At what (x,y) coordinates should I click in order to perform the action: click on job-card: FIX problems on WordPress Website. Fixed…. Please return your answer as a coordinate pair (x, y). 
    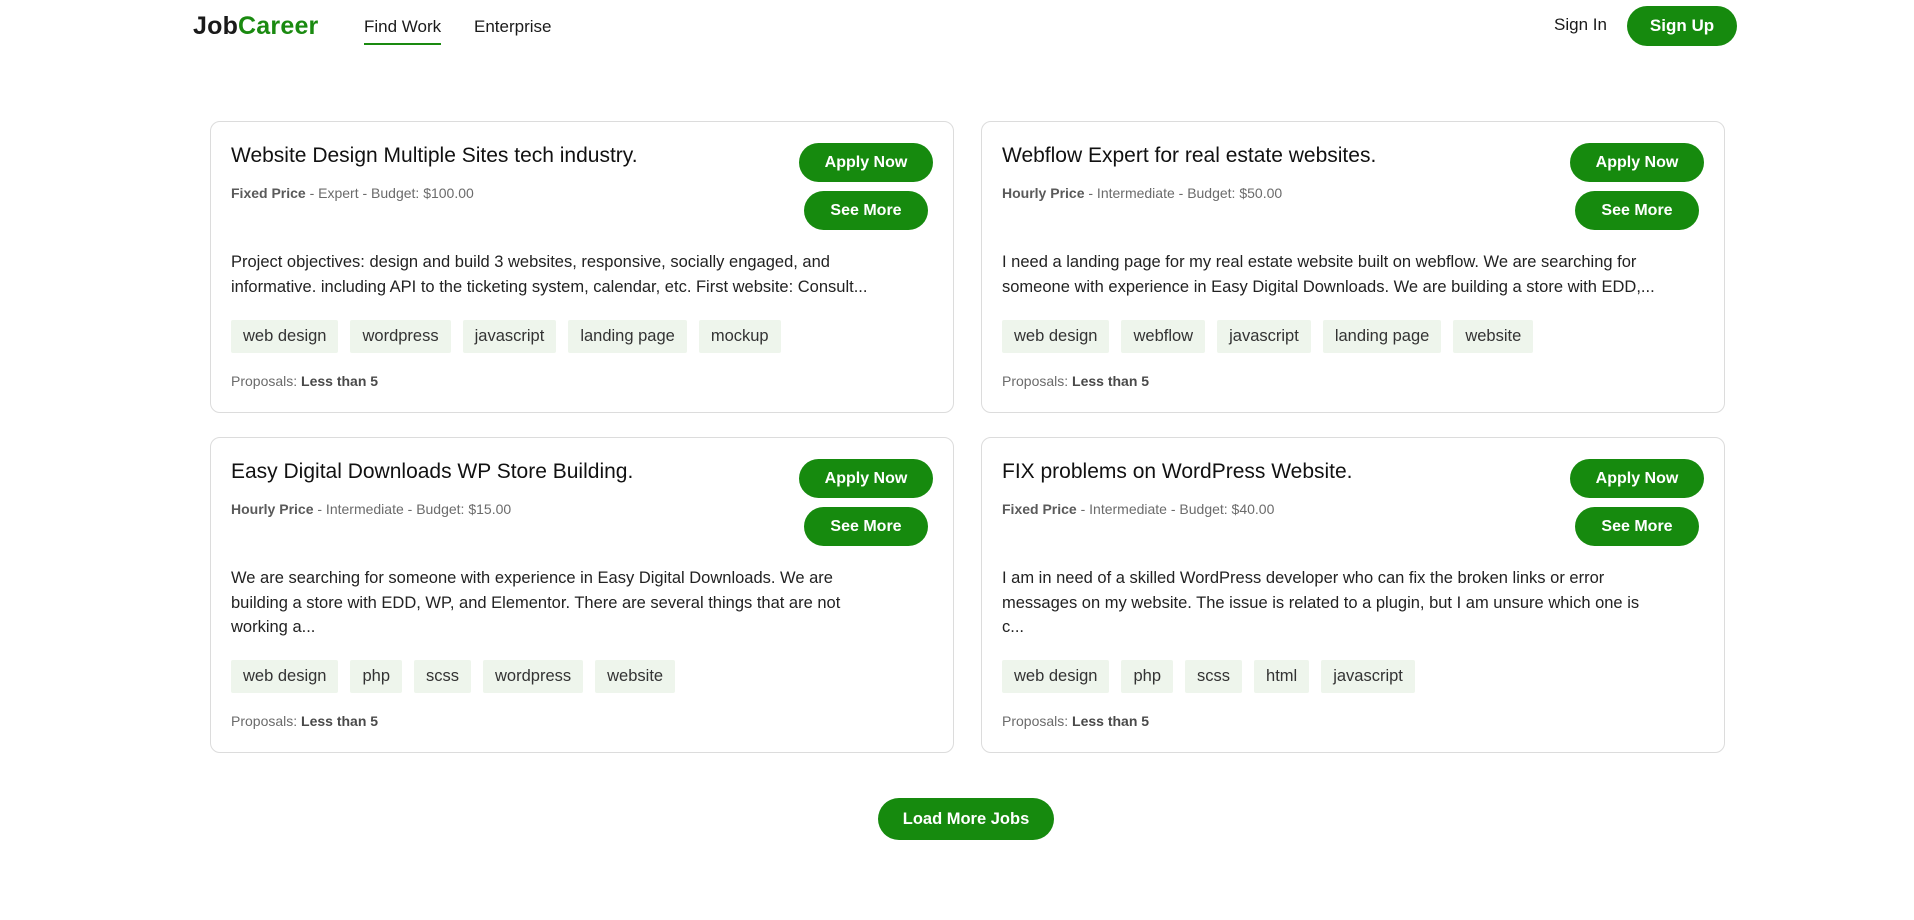
    Looking at the image, I should click on (1353, 595).